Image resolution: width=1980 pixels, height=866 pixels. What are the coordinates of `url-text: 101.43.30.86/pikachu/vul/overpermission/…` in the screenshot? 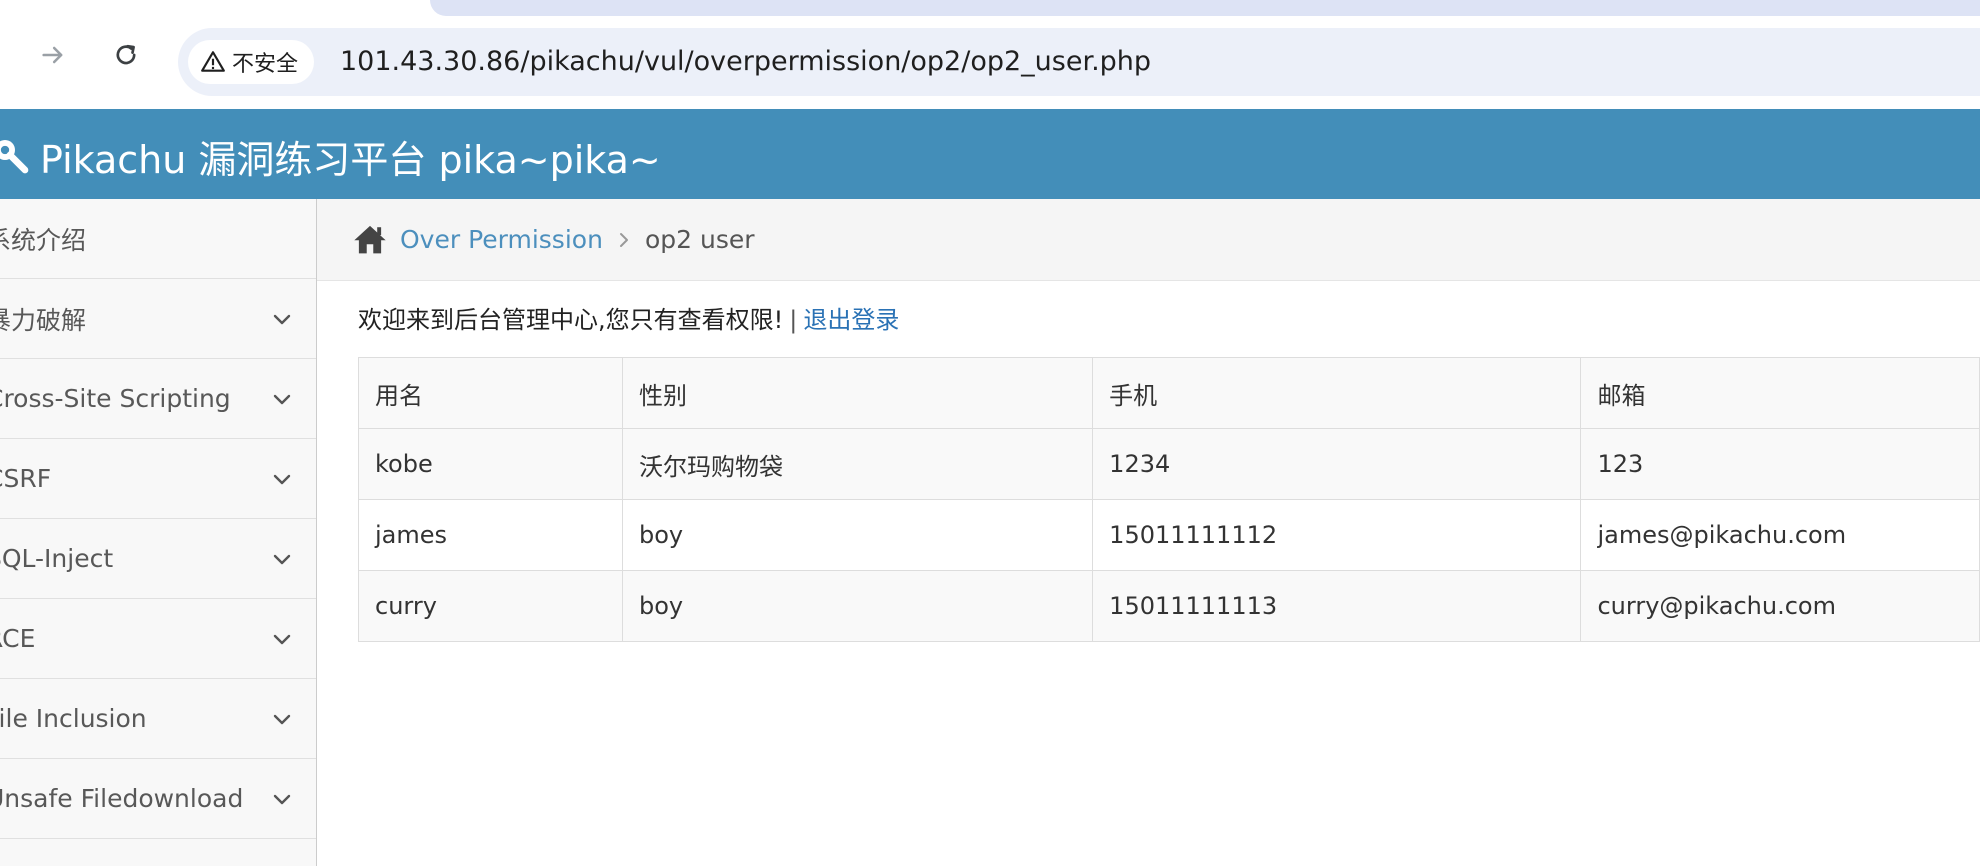 It's located at (745, 61).